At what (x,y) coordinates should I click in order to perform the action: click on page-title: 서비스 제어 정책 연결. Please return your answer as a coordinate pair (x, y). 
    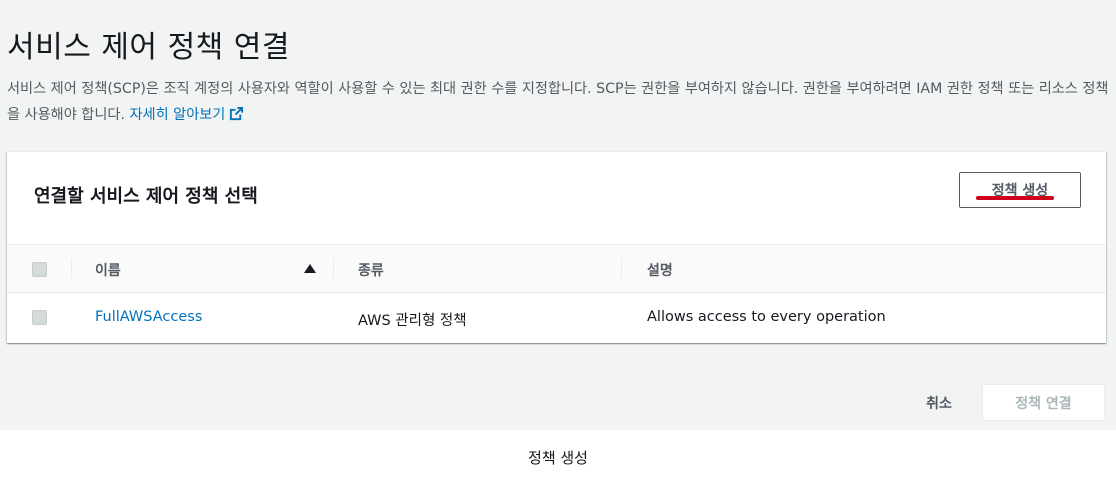
    Looking at the image, I should click on (149, 47).